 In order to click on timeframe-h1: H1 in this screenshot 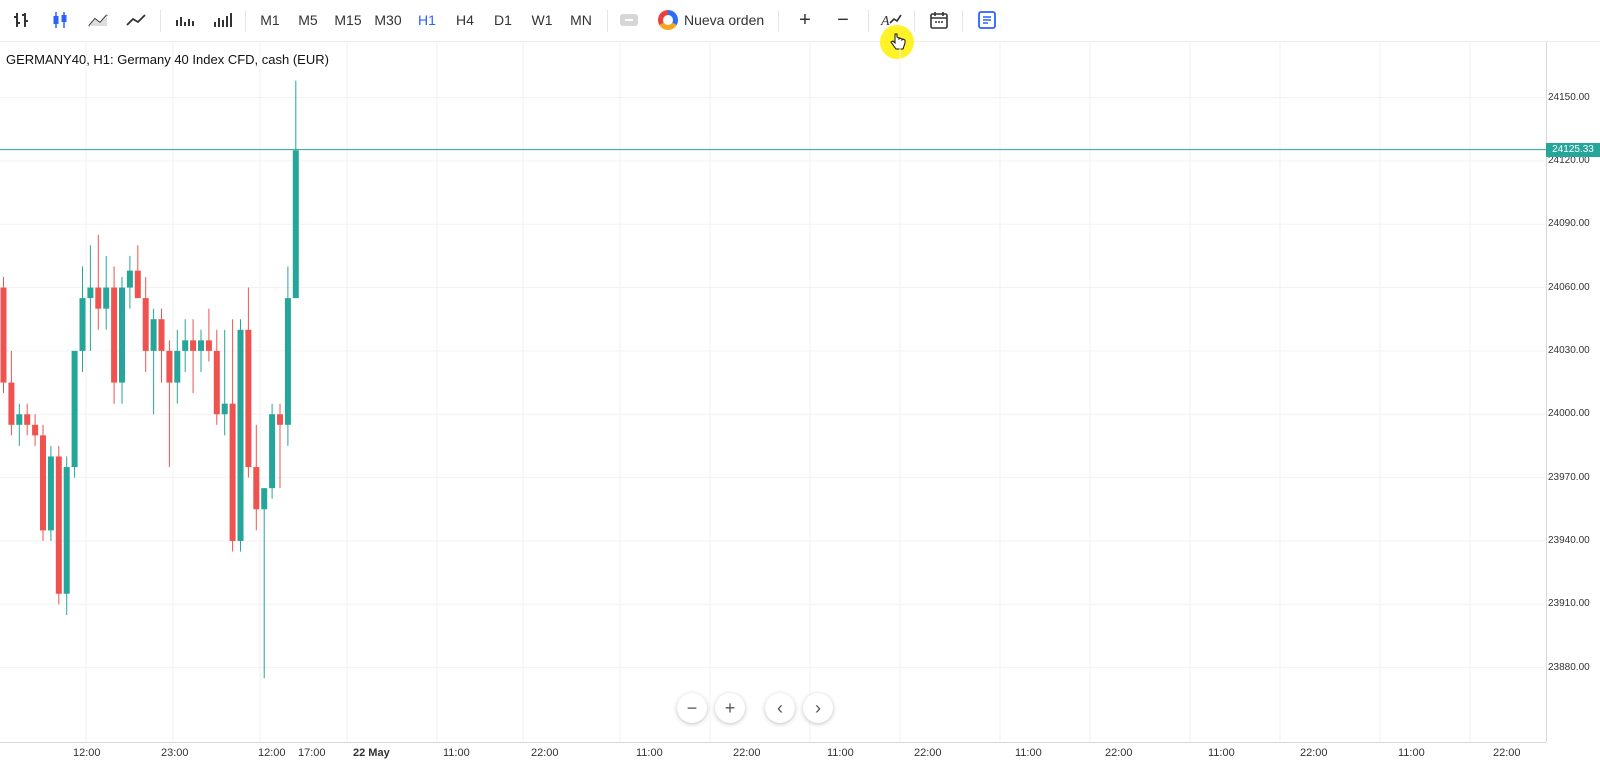, I will do `click(427, 20)`.